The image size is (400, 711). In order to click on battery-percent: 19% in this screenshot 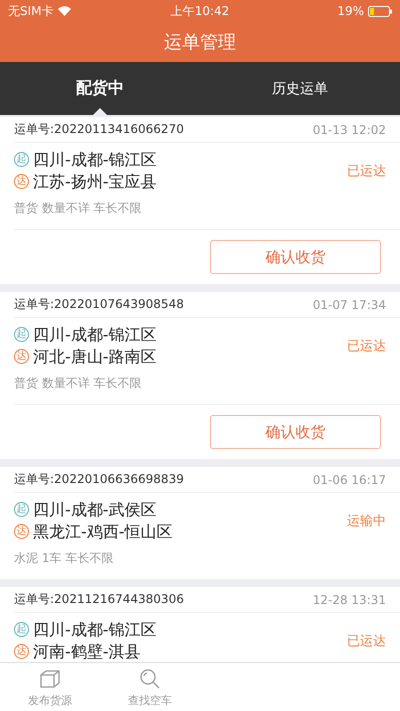, I will do `click(350, 11)`.